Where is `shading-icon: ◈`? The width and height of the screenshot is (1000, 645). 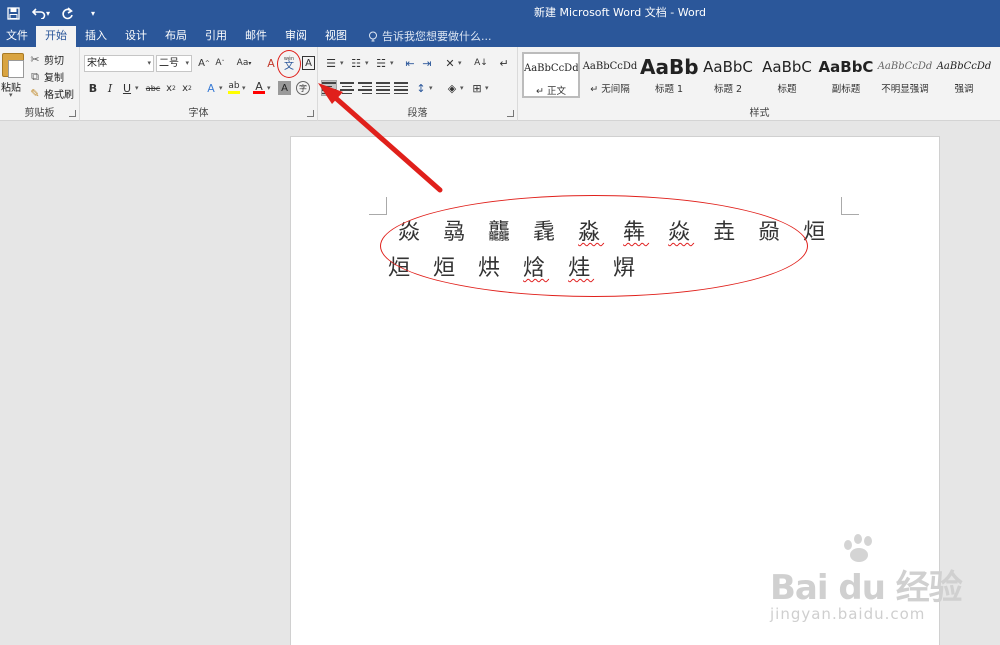
shading-icon: ◈ is located at coordinates (452, 88).